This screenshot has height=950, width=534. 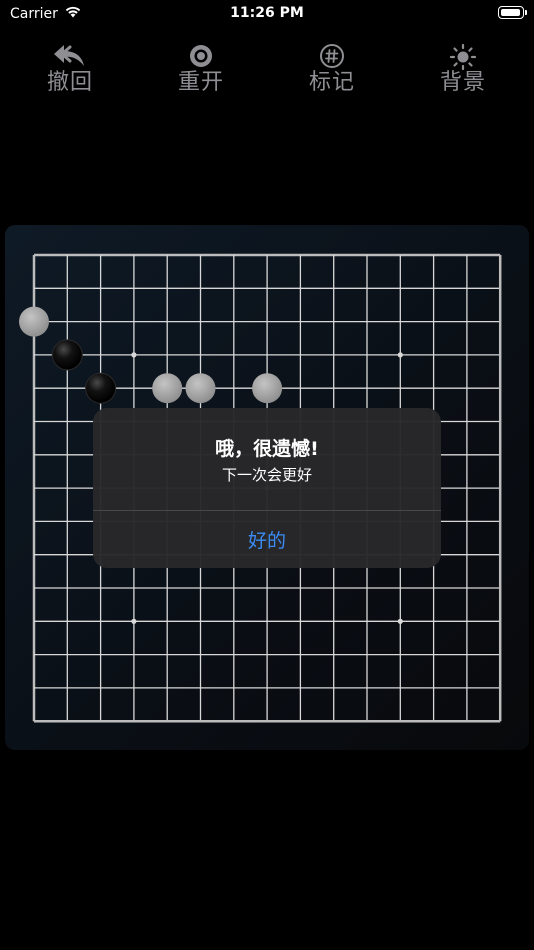 I want to click on background-icon, so click(x=463, y=56).